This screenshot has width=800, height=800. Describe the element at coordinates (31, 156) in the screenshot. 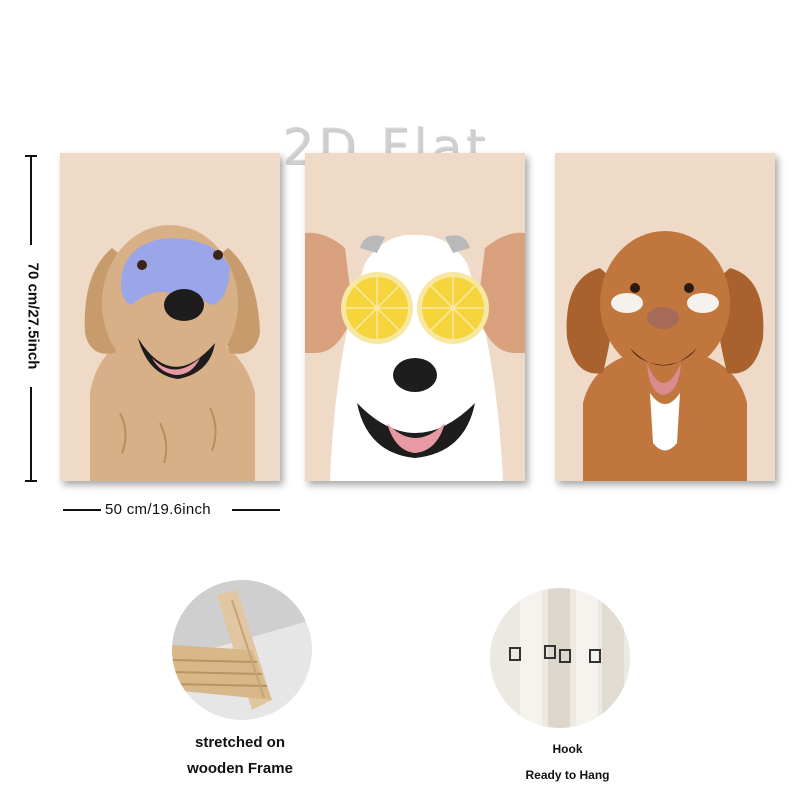

I see `height-dimension-tick-top` at that location.